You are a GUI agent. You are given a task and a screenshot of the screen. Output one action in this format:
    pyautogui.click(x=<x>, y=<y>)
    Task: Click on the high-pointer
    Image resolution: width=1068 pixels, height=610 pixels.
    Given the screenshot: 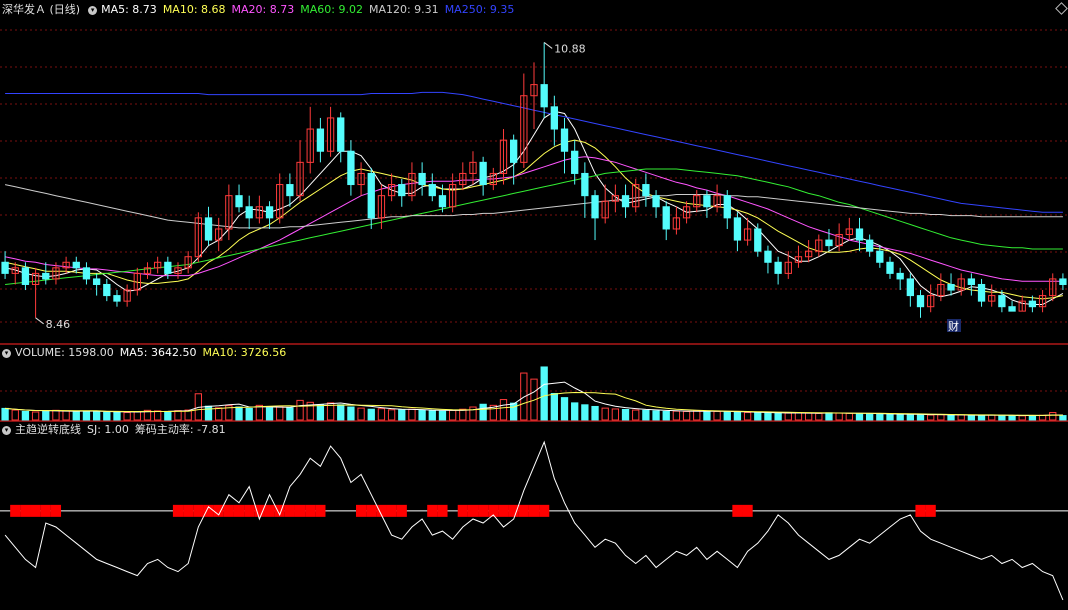 What is the action you would take?
    pyautogui.click(x=548, y=45)
    